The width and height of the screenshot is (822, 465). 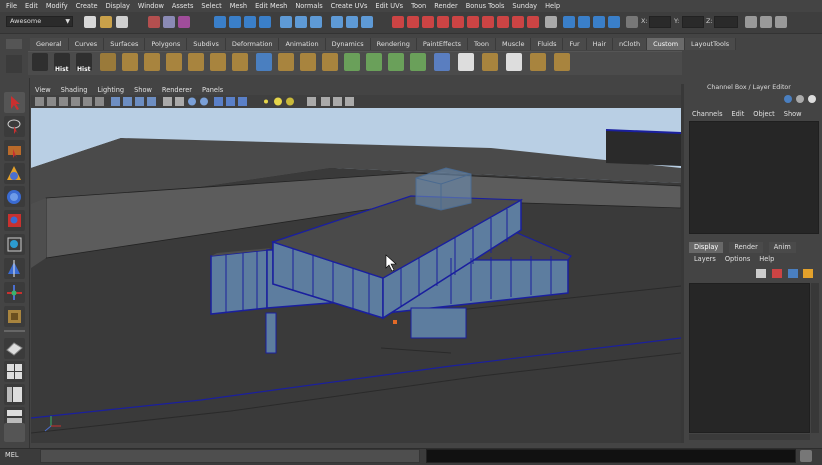 I want to click on scale-icon, so click(x=14, y=220).